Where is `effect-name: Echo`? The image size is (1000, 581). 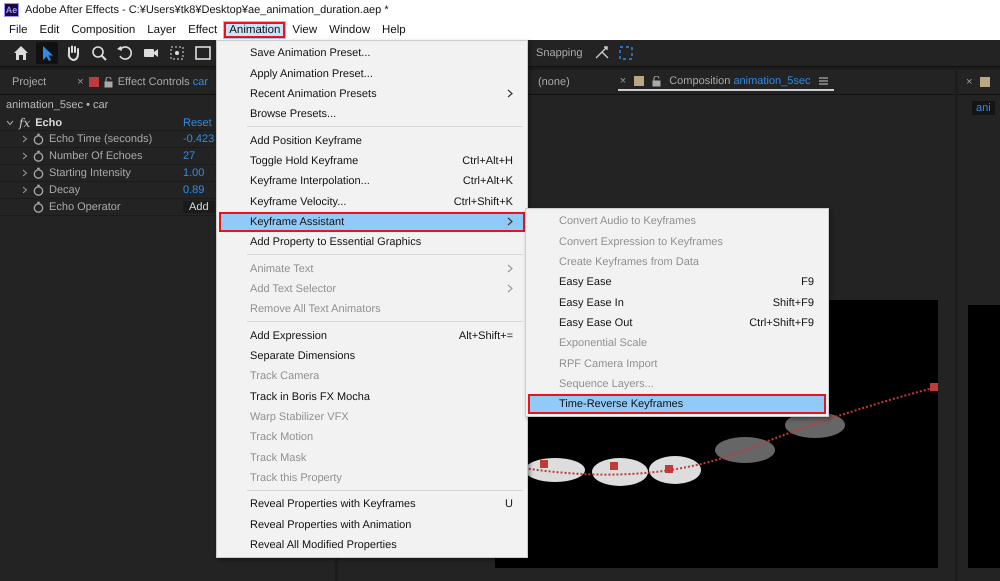
effect-name: Echo is located at coordinates (48, 122).